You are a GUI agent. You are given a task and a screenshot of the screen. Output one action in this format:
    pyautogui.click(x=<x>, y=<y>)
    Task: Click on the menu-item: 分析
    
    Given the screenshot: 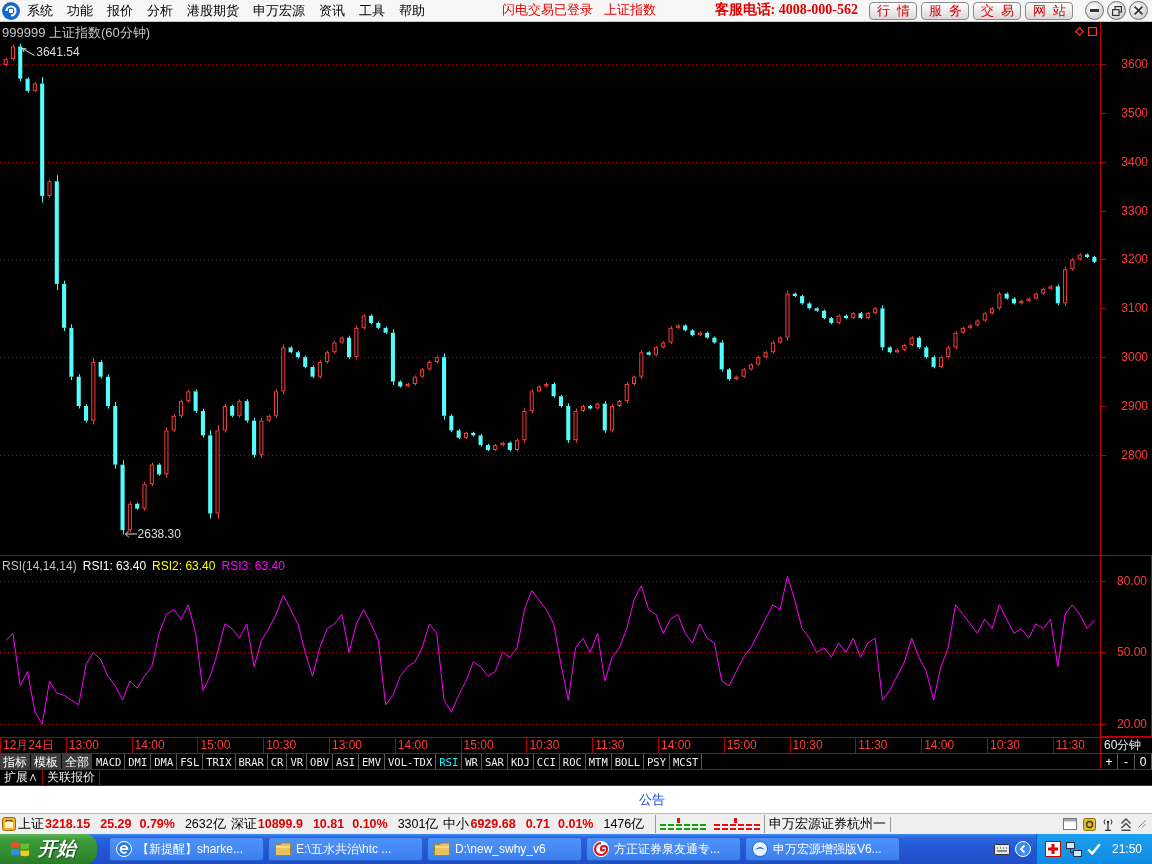 What is the action you would take?
    pyautogui.click(x=160, y=10)
    